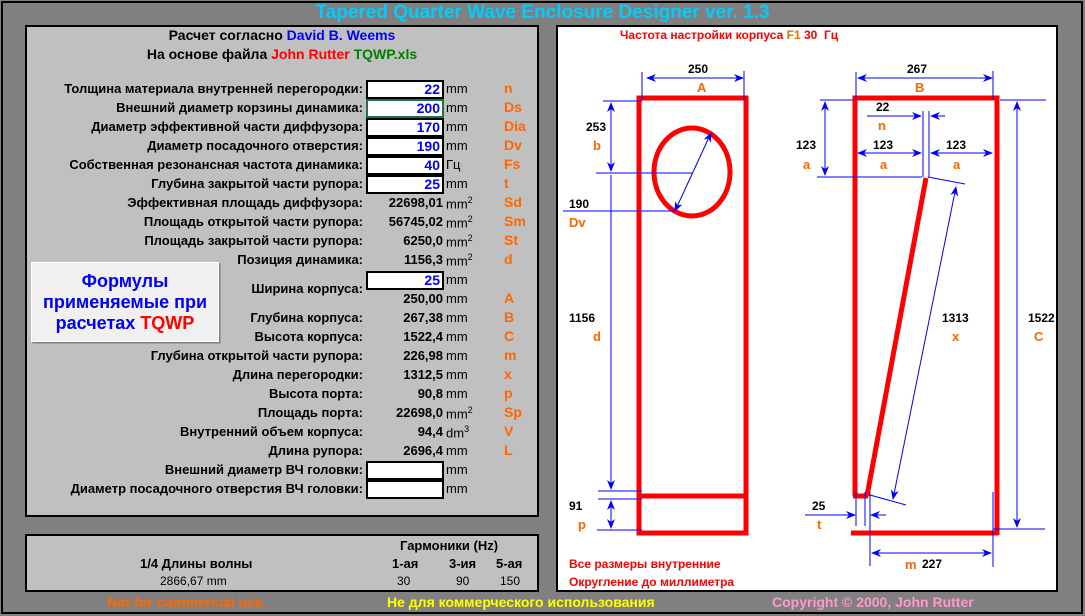 The height and width of the screenshot is (616, 1085). I want to click on note-rounding: Округление до миллиметра, so click(652, 582).